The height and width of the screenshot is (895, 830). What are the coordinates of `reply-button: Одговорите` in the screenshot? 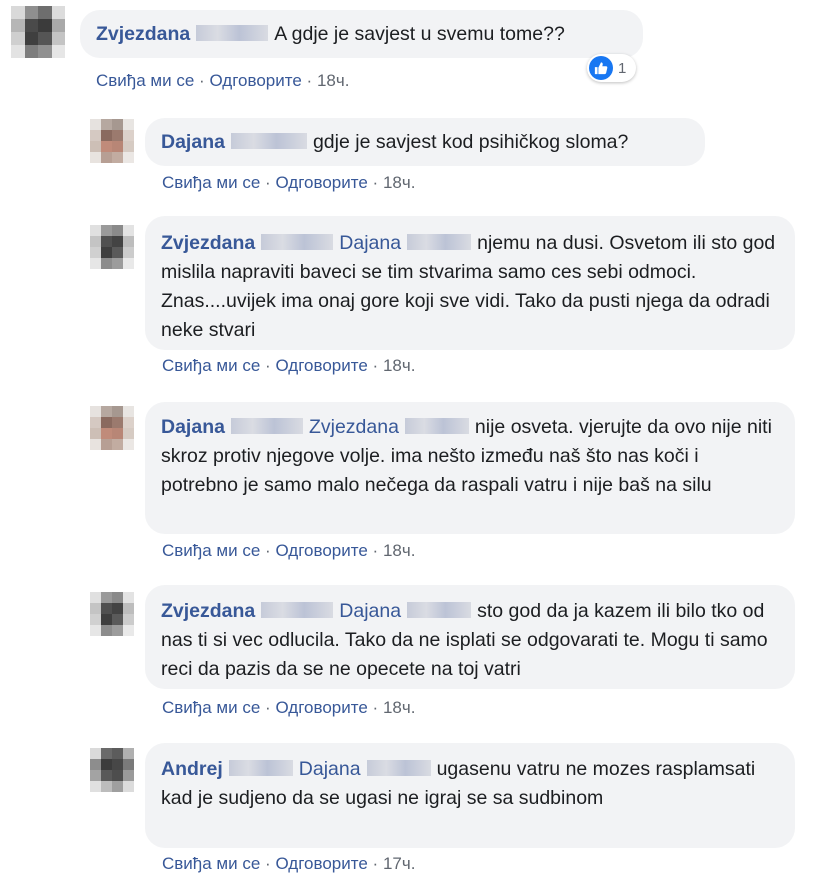 It's located at (321, 863).